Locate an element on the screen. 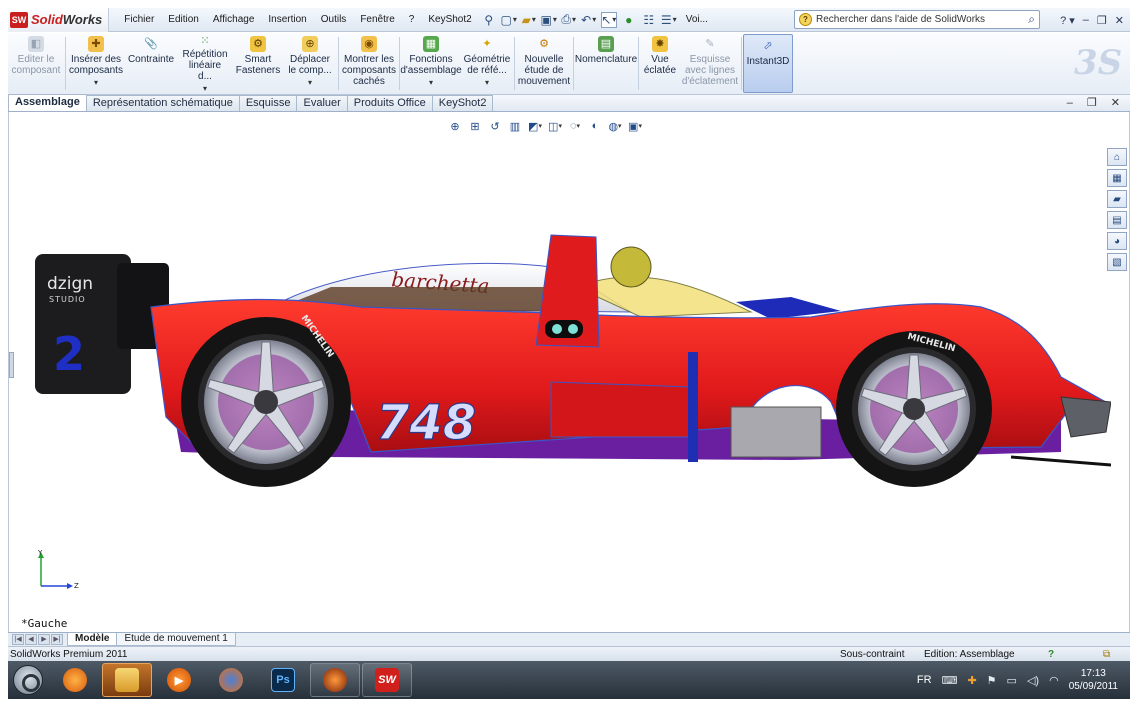  restore-icon: ❐ is located at coordinates (1102, 20).